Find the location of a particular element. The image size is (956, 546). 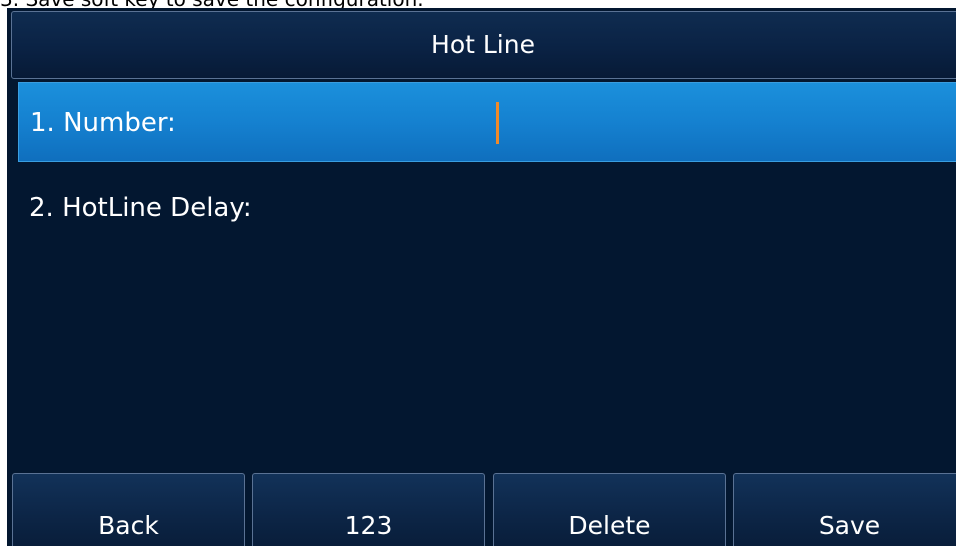

number-label: 1. Number: is located at coordinates (103, 123).